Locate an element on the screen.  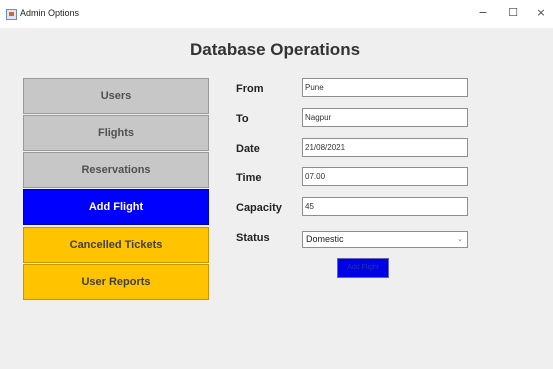
page-title: Database Operations is located at coordinates (275, 49).